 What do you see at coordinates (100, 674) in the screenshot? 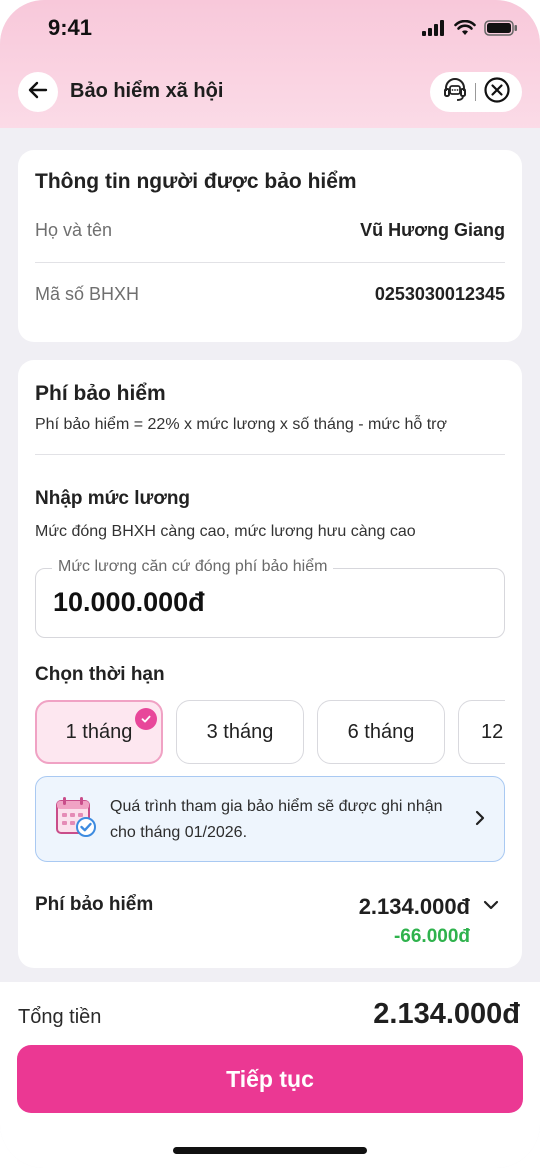
I see `term-section-title: Chọn thời hạn` at bounding box center [100, 674].